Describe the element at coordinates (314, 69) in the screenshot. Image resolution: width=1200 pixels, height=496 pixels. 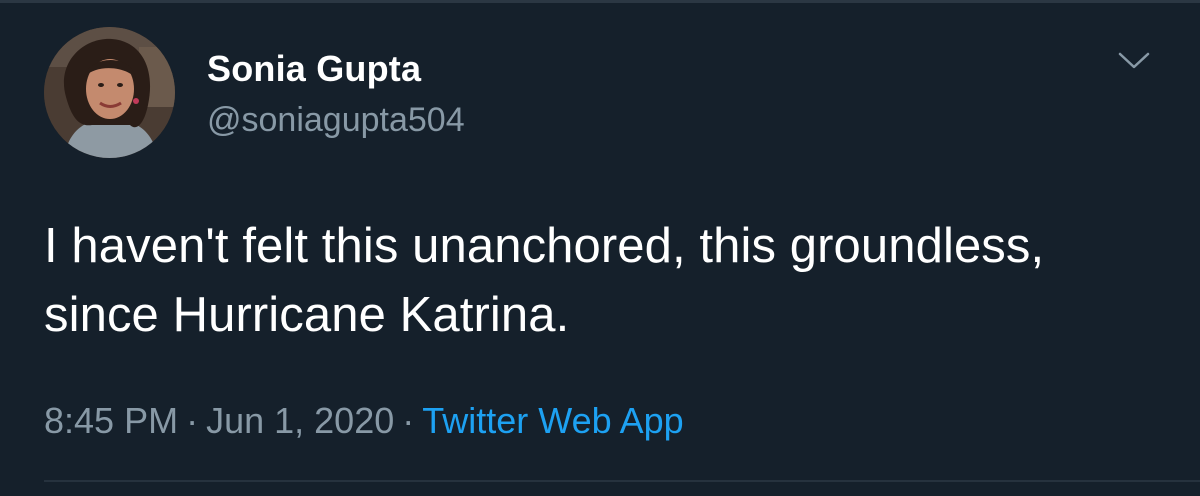
I see `author-display-name: Sonia Gupta` at that location.